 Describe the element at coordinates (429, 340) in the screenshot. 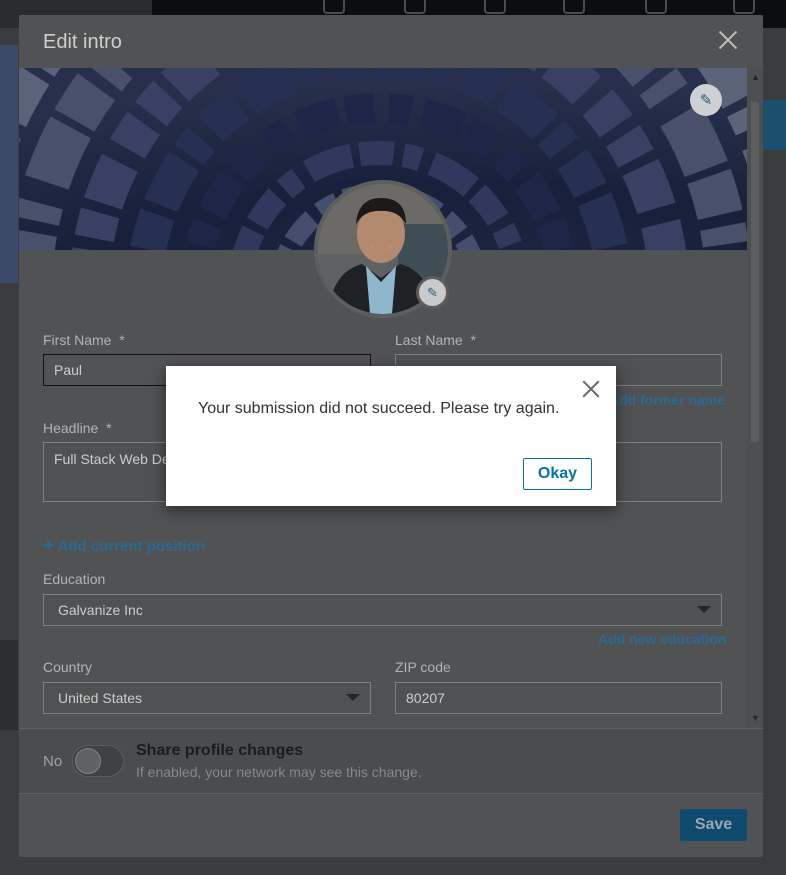

I see `last-name-label-text: Last Name` at that location.